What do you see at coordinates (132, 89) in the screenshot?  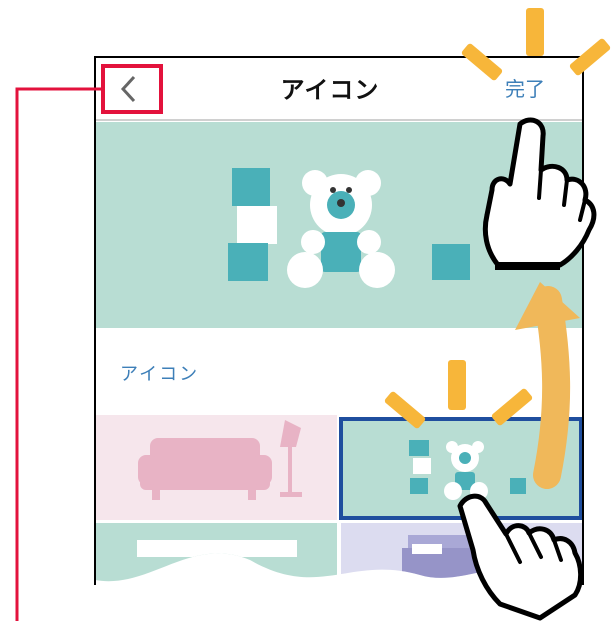 I see `back-button` at bounding box center [132, 89].